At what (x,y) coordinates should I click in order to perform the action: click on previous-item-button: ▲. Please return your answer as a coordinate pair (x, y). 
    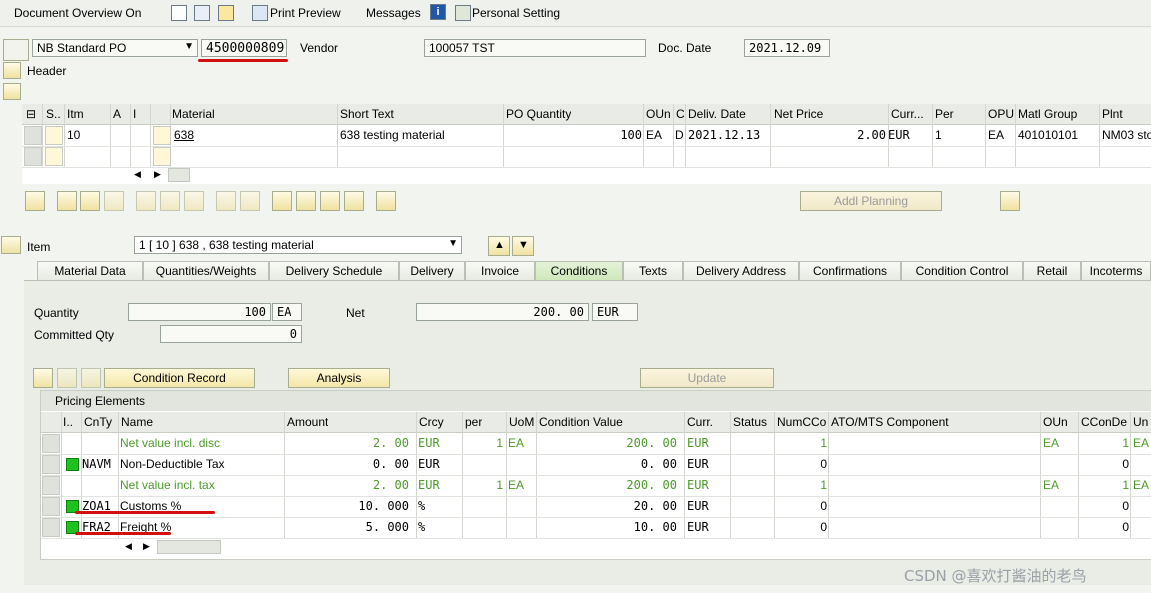
    Looking at the image, I should click on (499, 246).